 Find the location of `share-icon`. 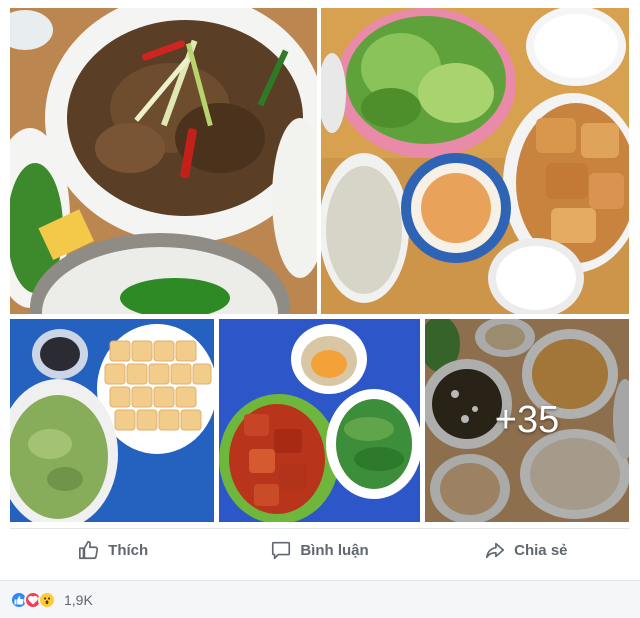

share-icon is located at coordinates (495, 550).